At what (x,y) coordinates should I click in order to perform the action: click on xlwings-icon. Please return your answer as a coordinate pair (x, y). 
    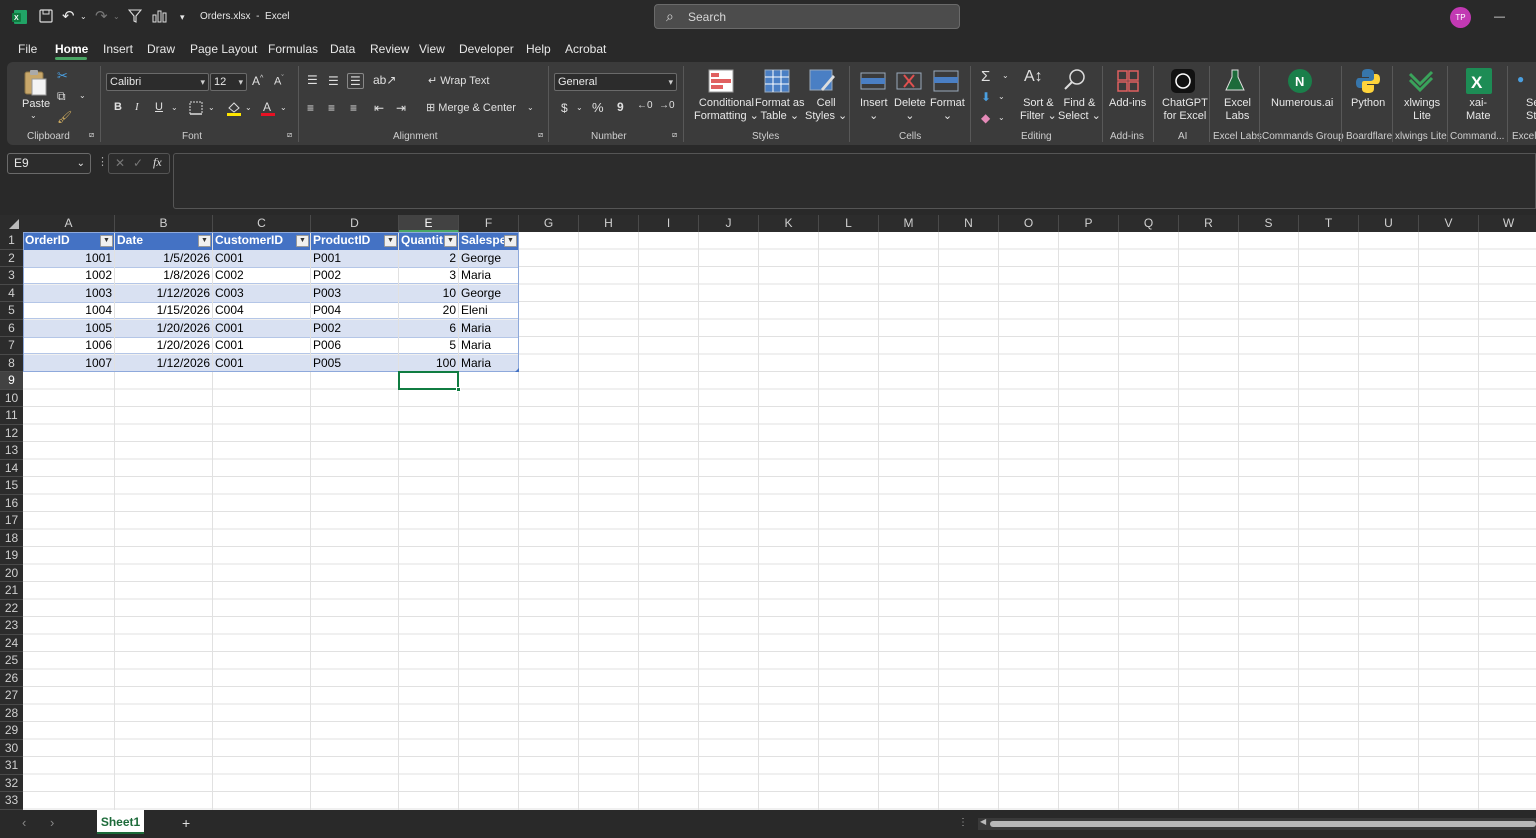
    Looking at the image, I should click on (1421, 81).